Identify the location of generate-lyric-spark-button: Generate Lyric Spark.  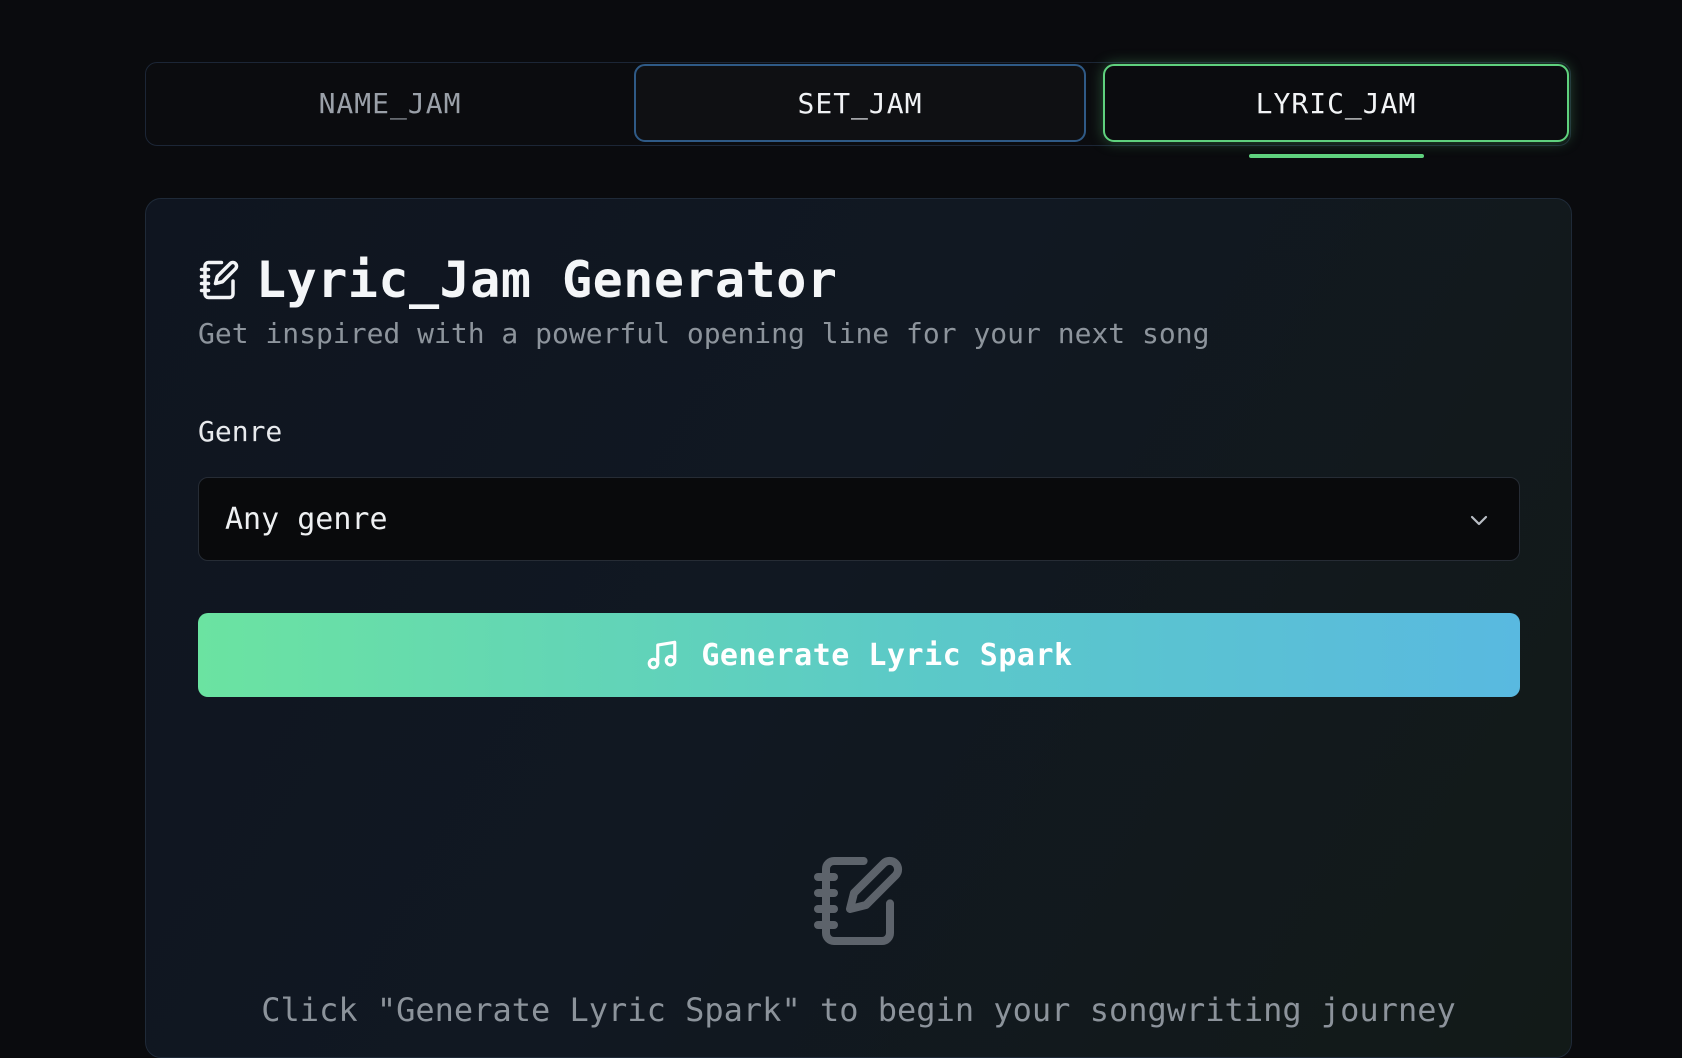
(859, 655).